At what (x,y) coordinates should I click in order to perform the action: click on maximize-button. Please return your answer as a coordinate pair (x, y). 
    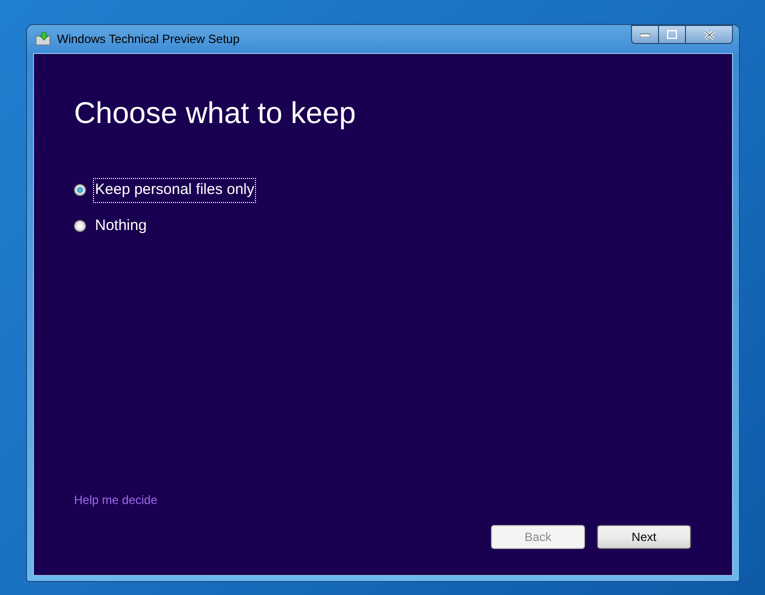
    Looking at the image, I should click on (672, 34).